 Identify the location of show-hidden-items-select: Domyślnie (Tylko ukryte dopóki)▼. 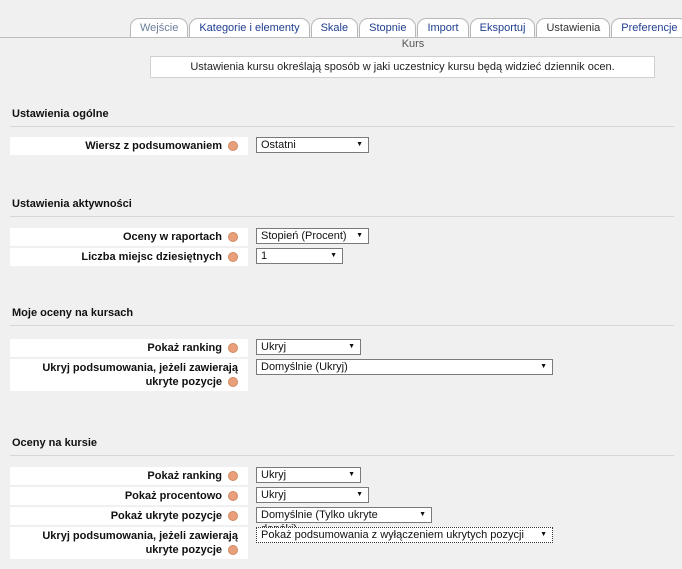
(344, 521).